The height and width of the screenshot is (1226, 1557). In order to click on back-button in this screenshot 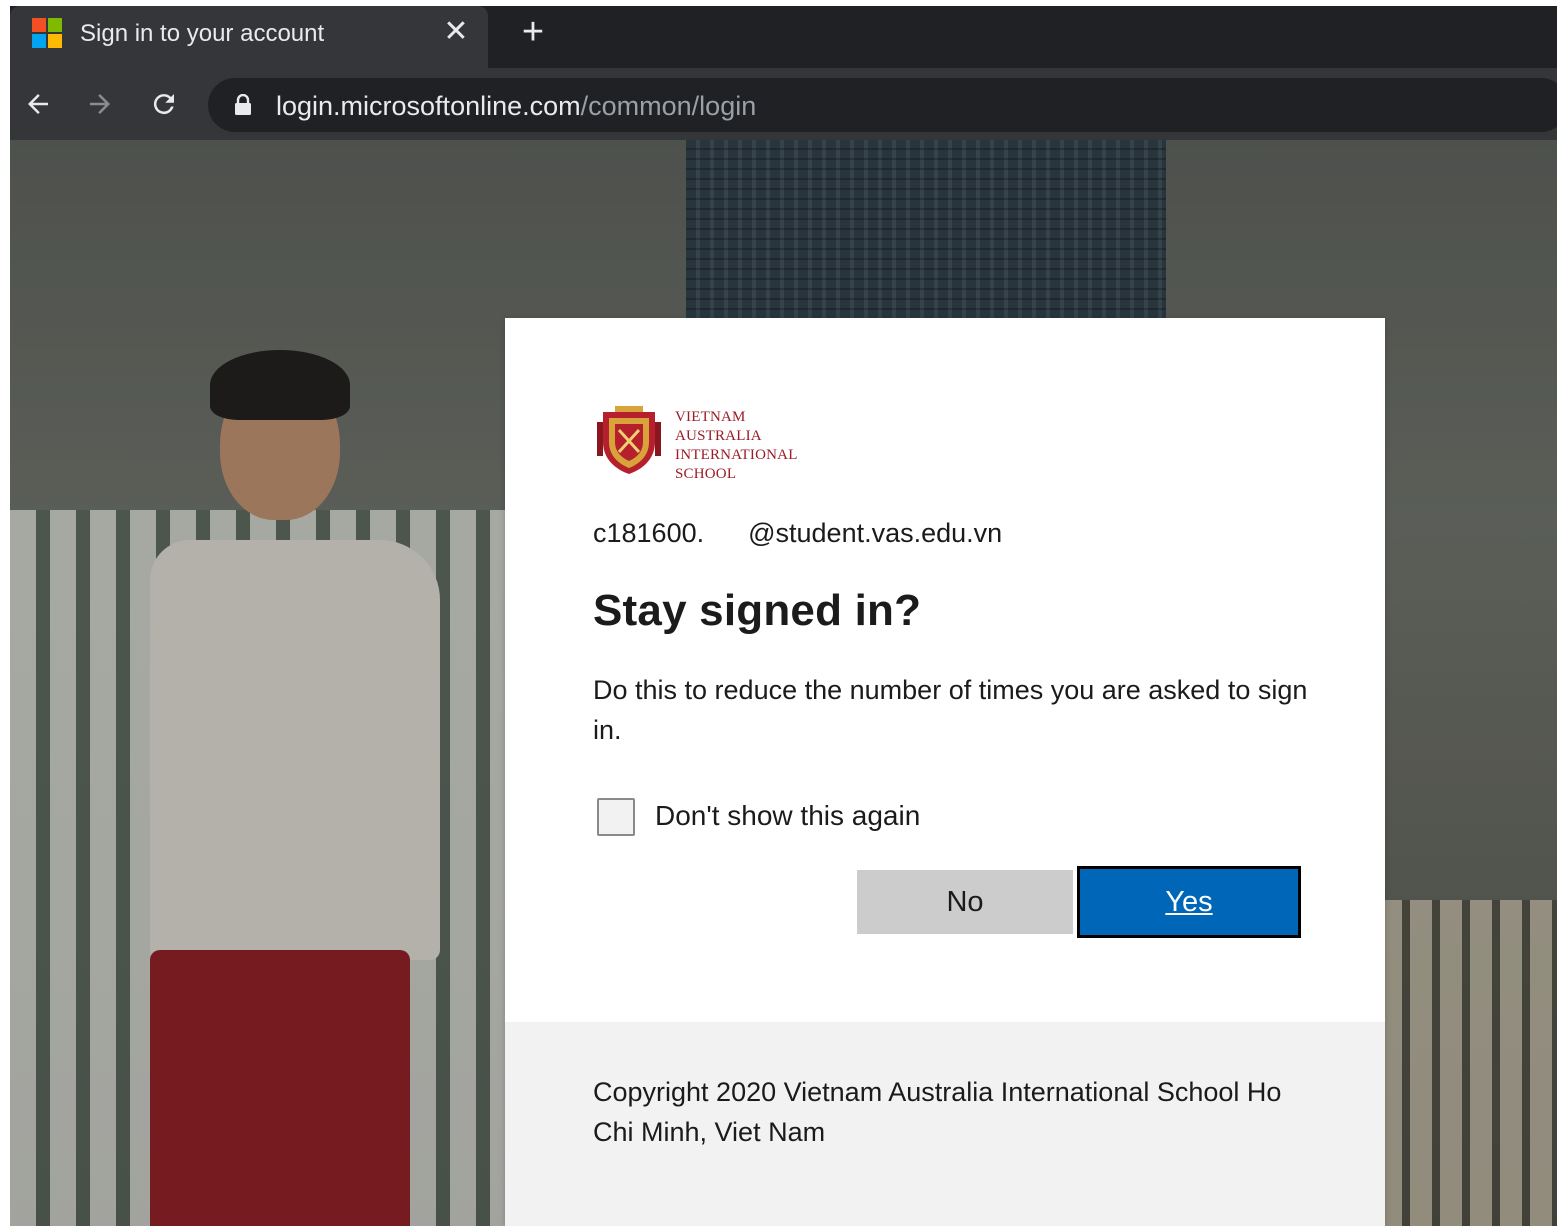, I will do `click(38, 104)`.